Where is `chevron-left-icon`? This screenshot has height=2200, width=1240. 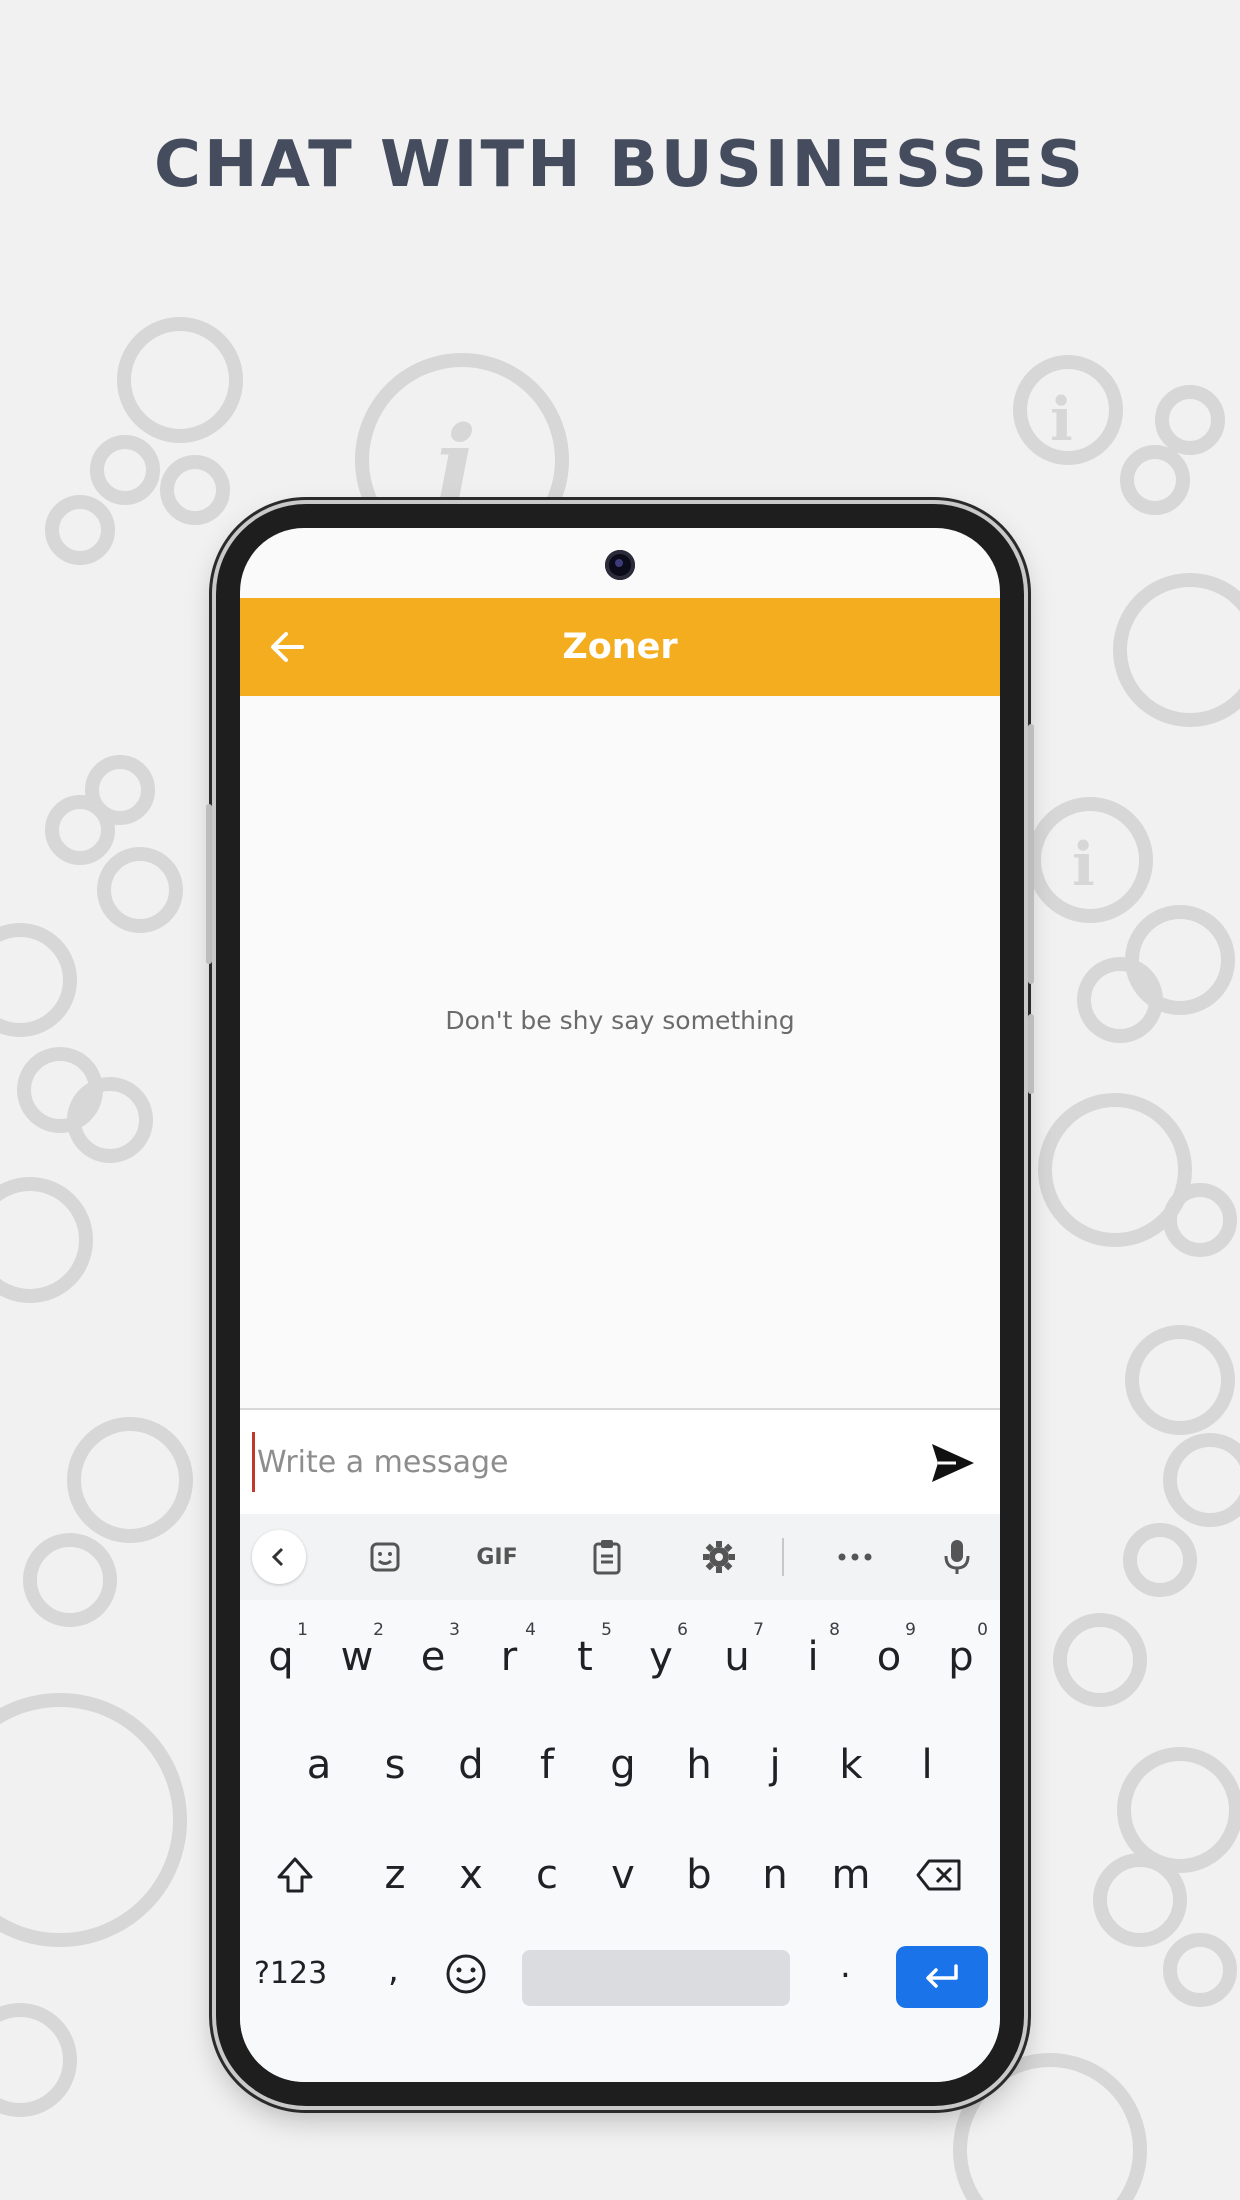 chevron-left-icon is located at coordinates (277, 1557).